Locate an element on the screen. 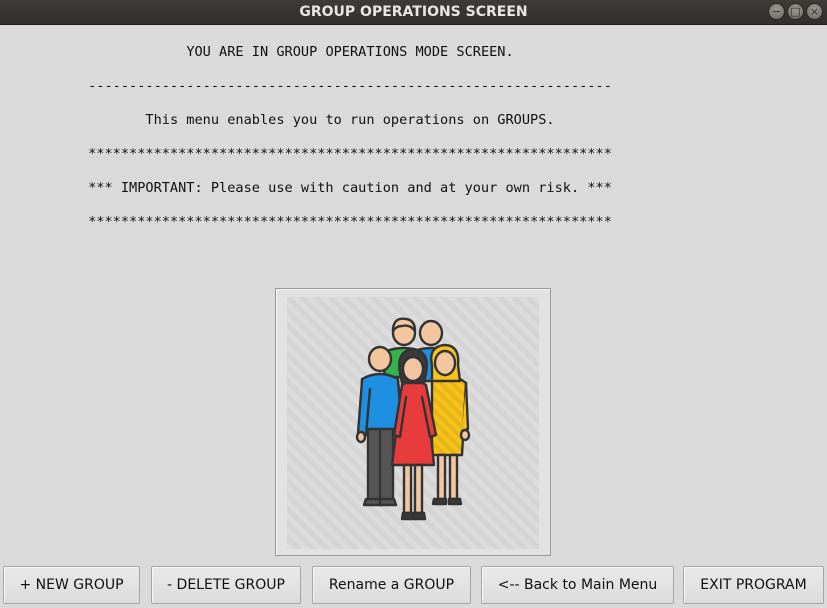 Image resolution: width=827 pixels, height=608 pixels. maximize-icon: □ is located at coordinates (795, 11).